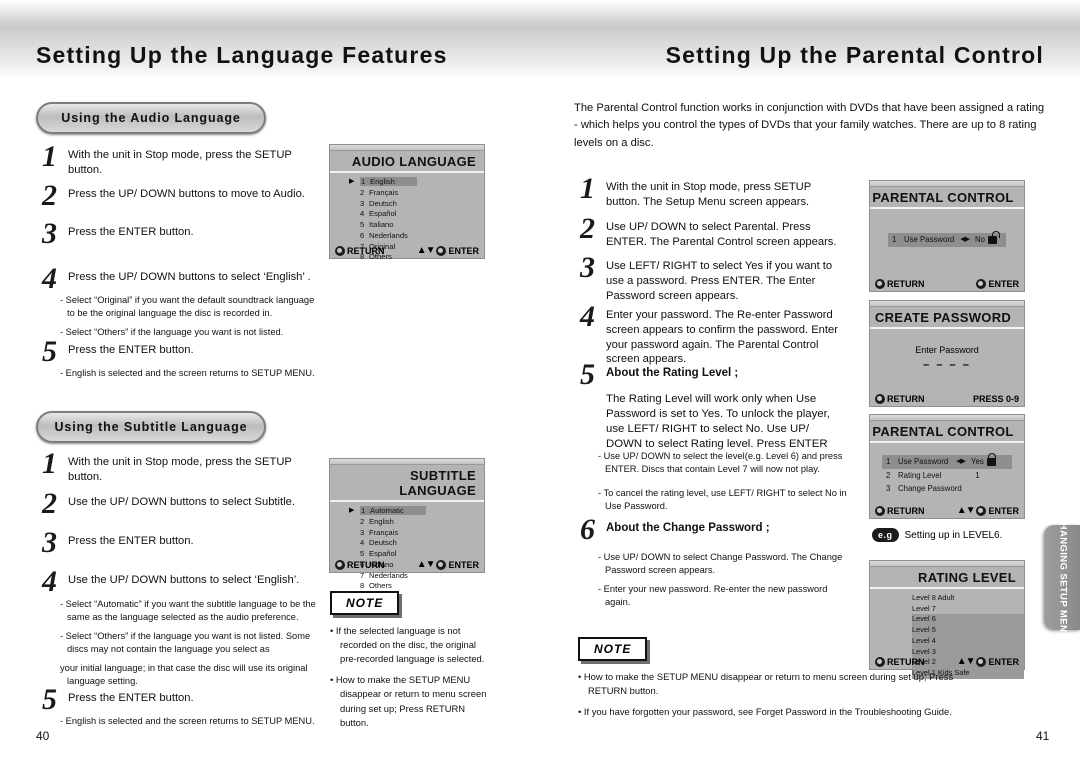 The height and width of the screenshot is (765, 1080). Describe the element at coordinates (920, 475) in the screenshot. I see `row-label: Rating Level` at that location.